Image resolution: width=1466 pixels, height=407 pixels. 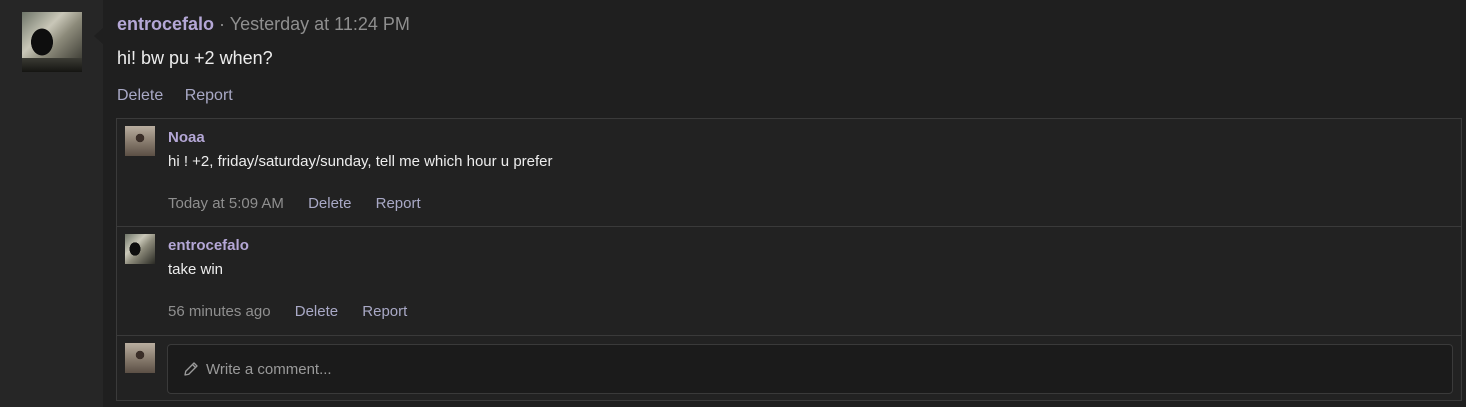 I want to click on post-timestamp: Yesterday at 11:24 PM, so click(x=319, y=24).